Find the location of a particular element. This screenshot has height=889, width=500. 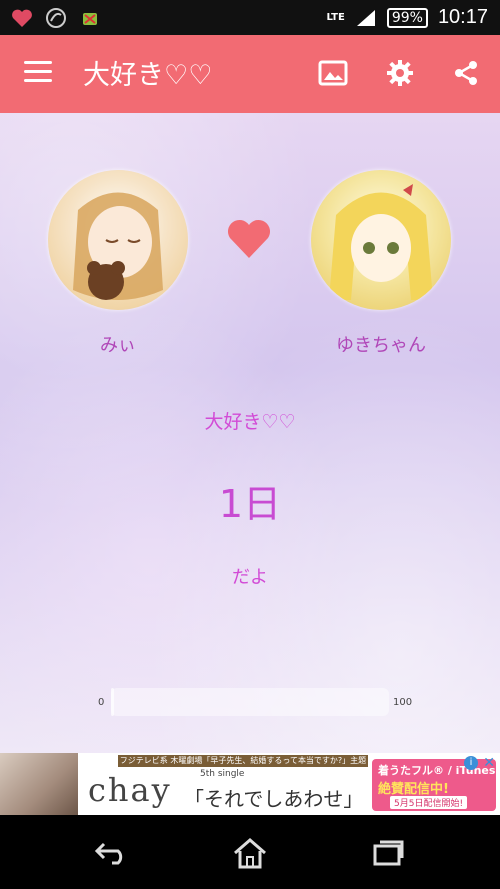

network-indicator: LTE is located at coordinates (335, 17).